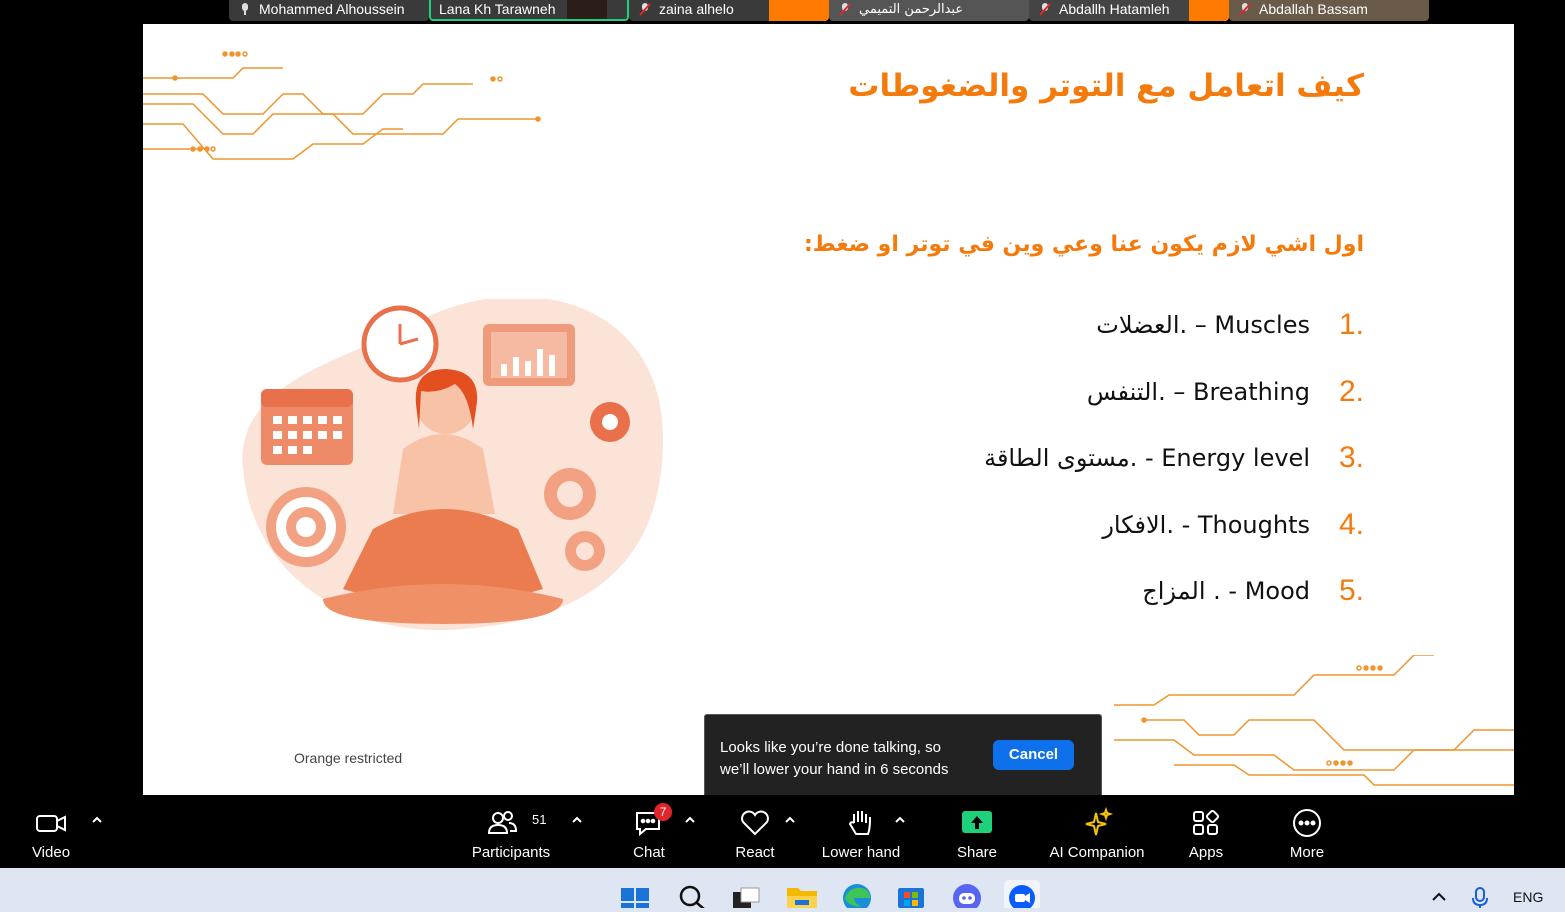 The height and width of the screenshot is (912, 1565). What do you see at coordinates (755, 852) in the screenshot?
I see `react-label: React` at bounding box center [755, 852].